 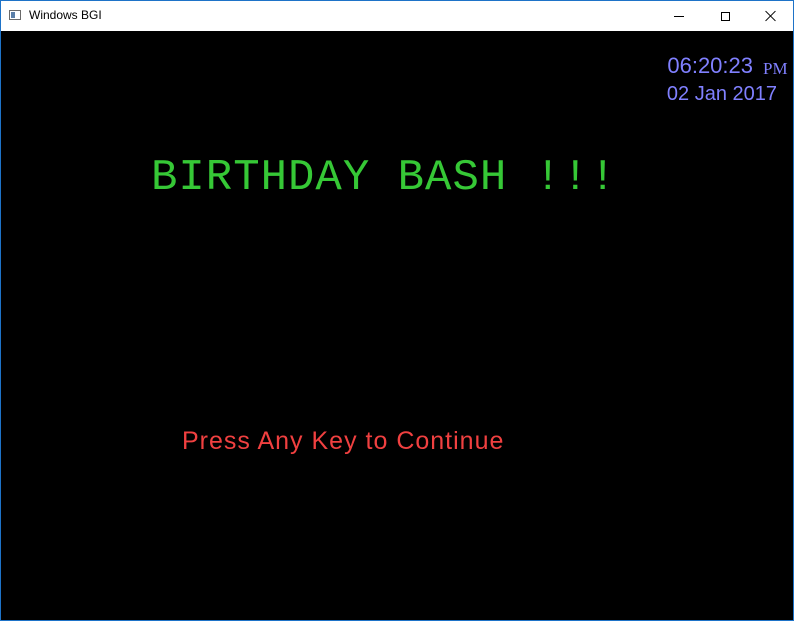 I want to click on close-icon, so click(x=771, y=16).